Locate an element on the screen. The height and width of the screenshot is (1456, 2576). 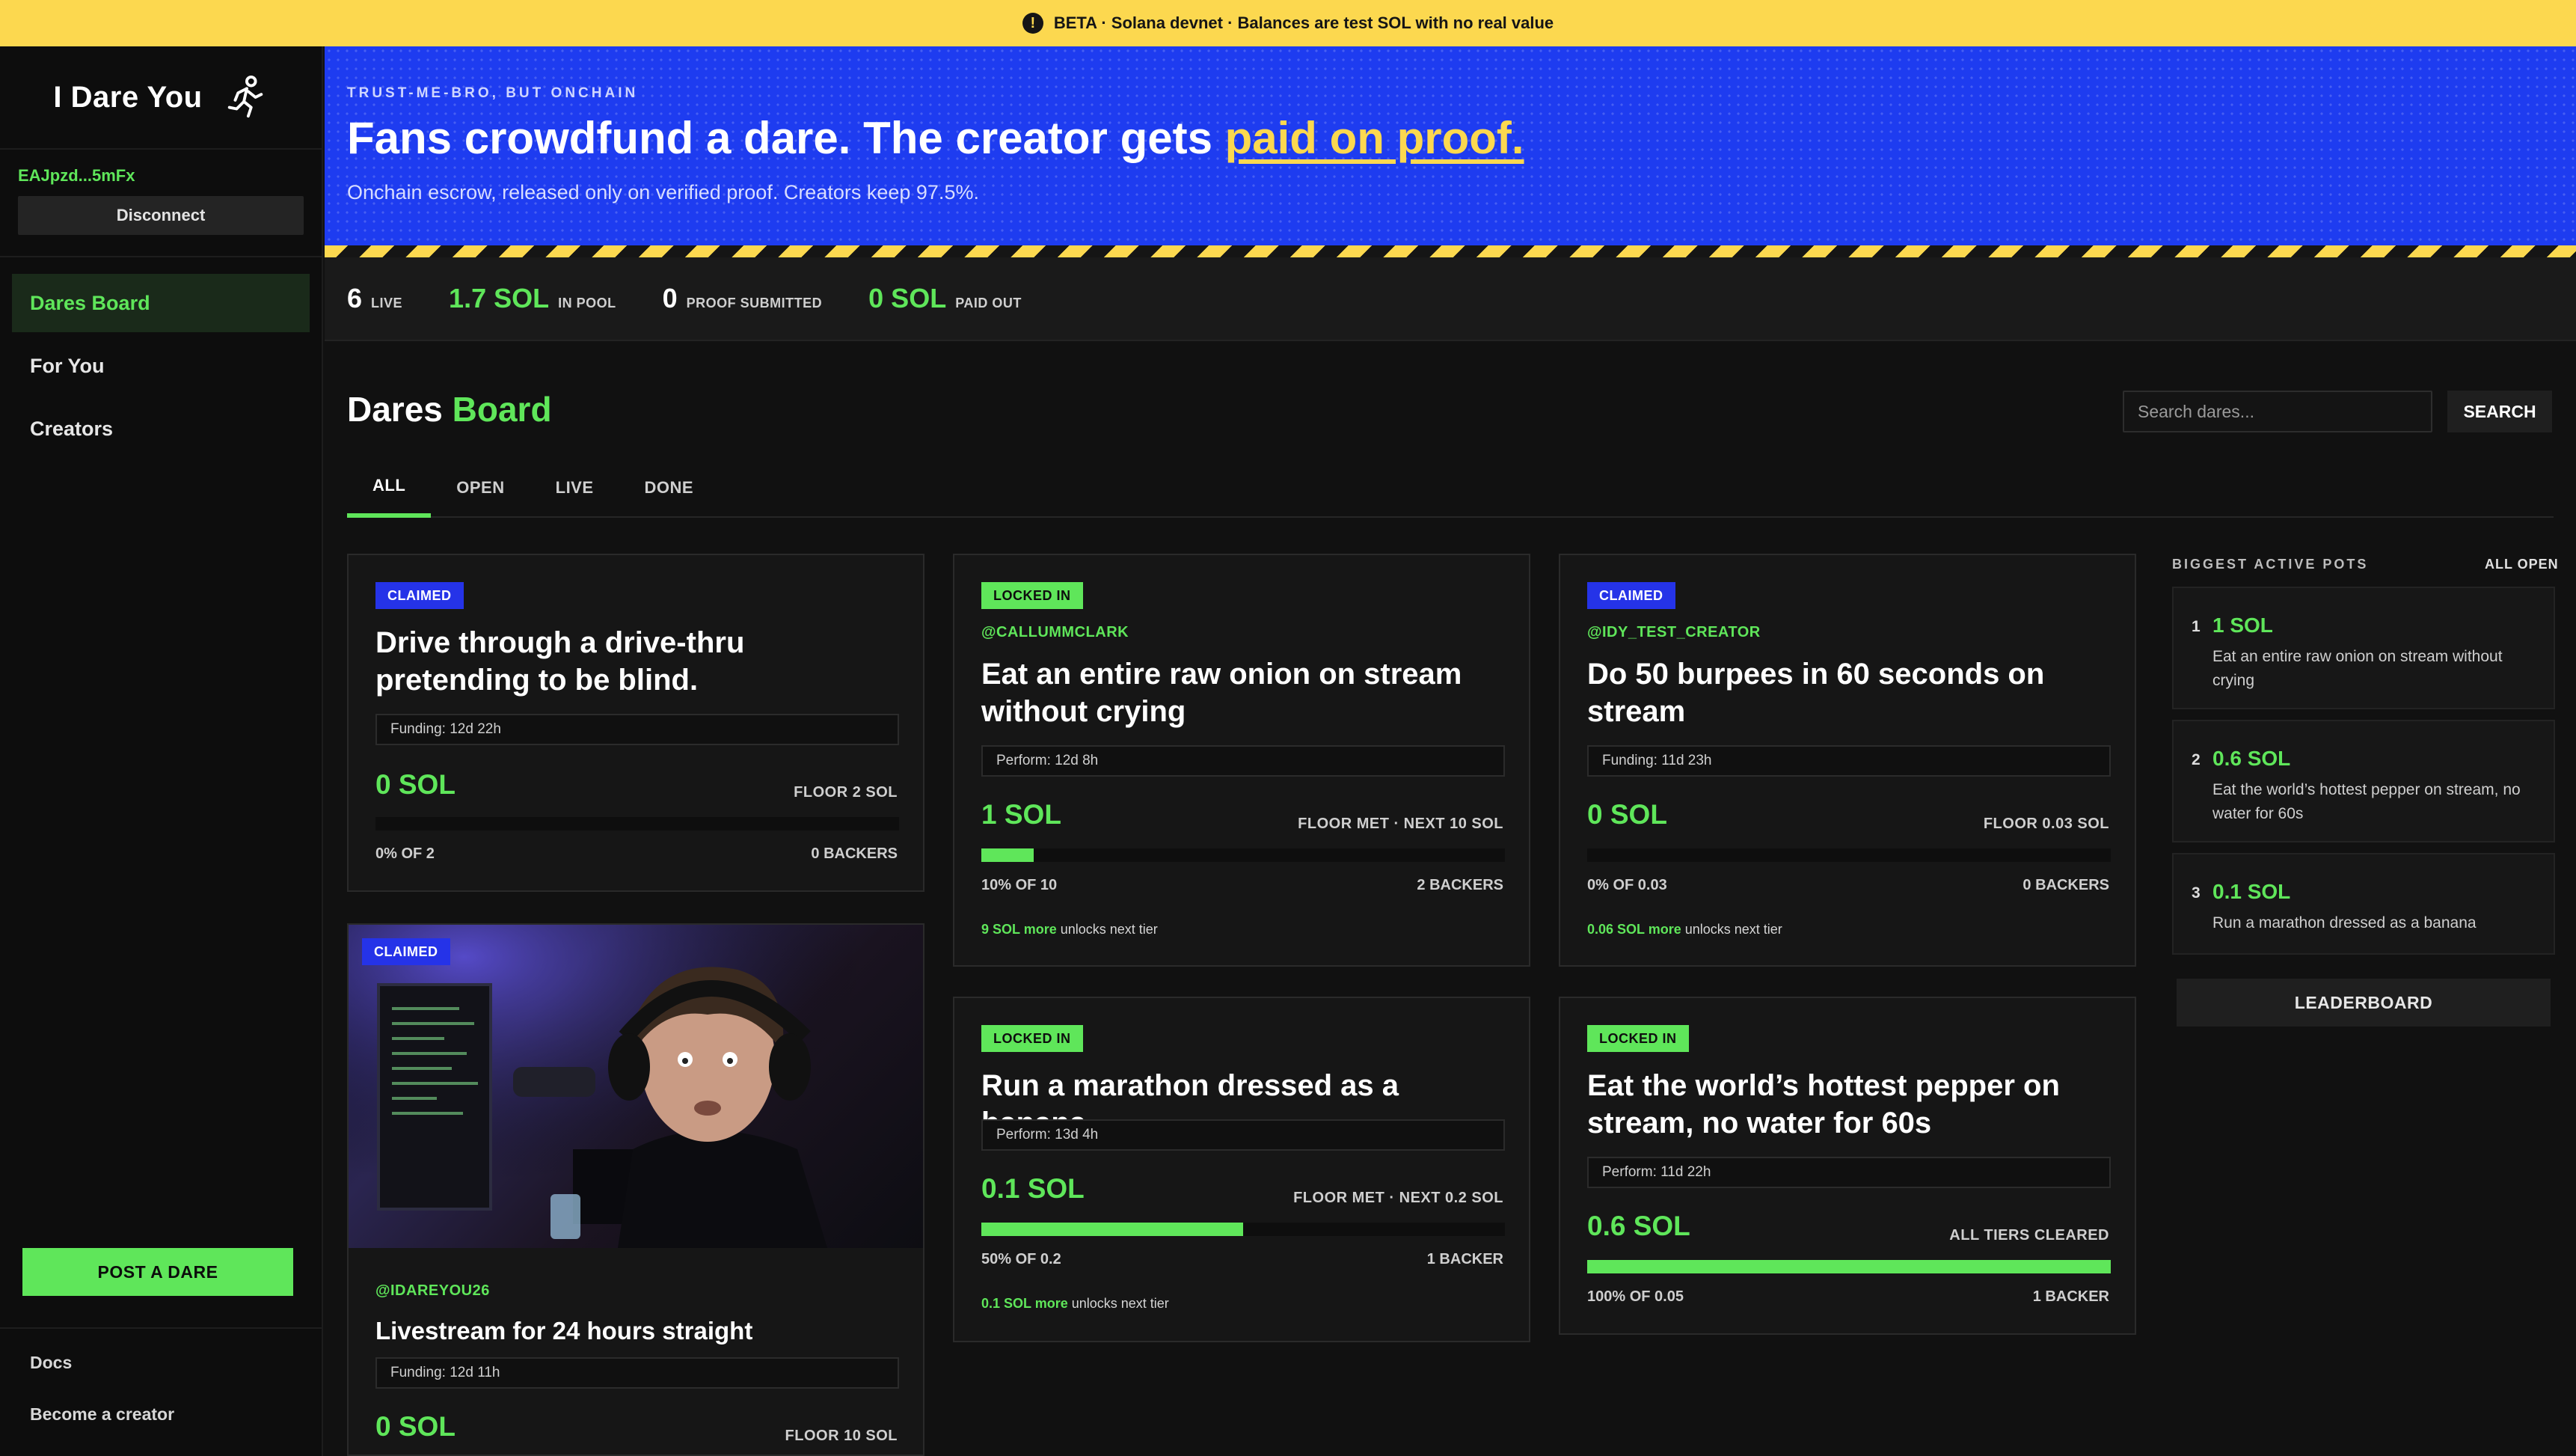
stat-label: PROOF SUBMITTED is located at coordinates (754, 303).